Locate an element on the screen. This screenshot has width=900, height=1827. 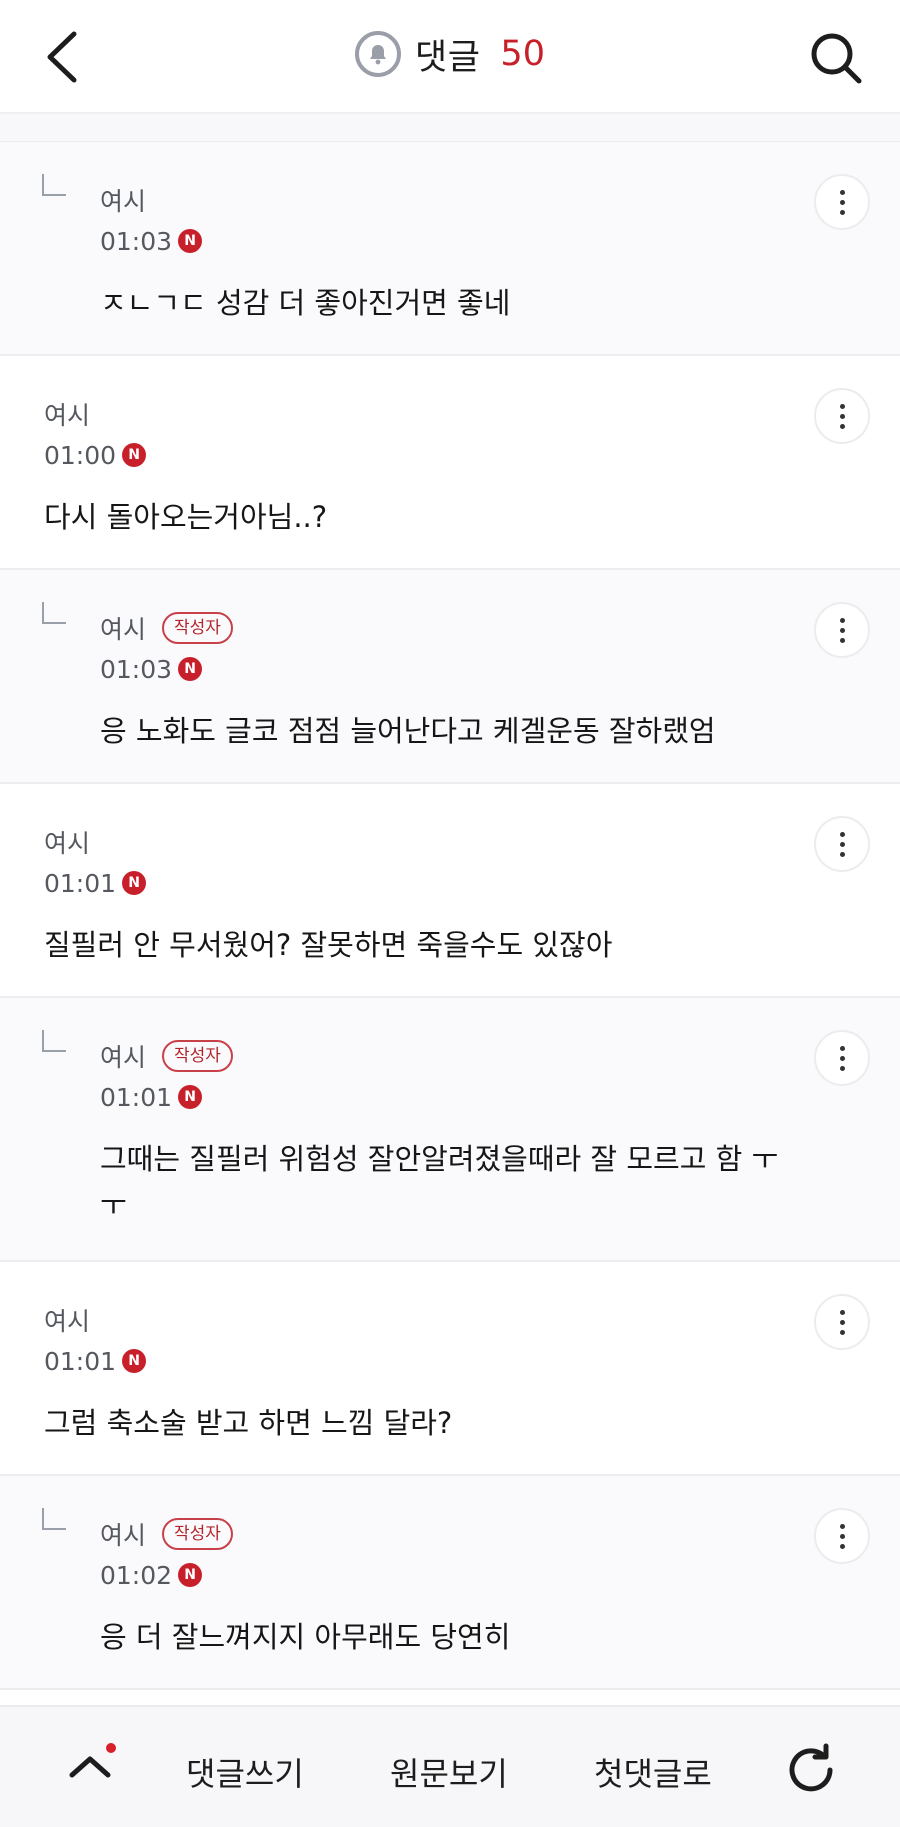
comment-text: 다시 돌아오는거아님..? is located at coordinates (186, 517).